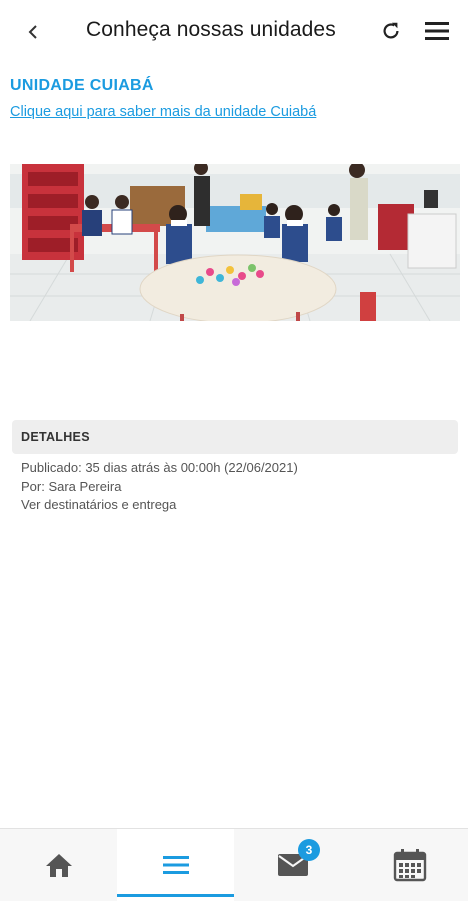 The width and height of the screenshot is (468, 901). I want to click on page-title: Conheça nossas unidades, so click(211, 29).